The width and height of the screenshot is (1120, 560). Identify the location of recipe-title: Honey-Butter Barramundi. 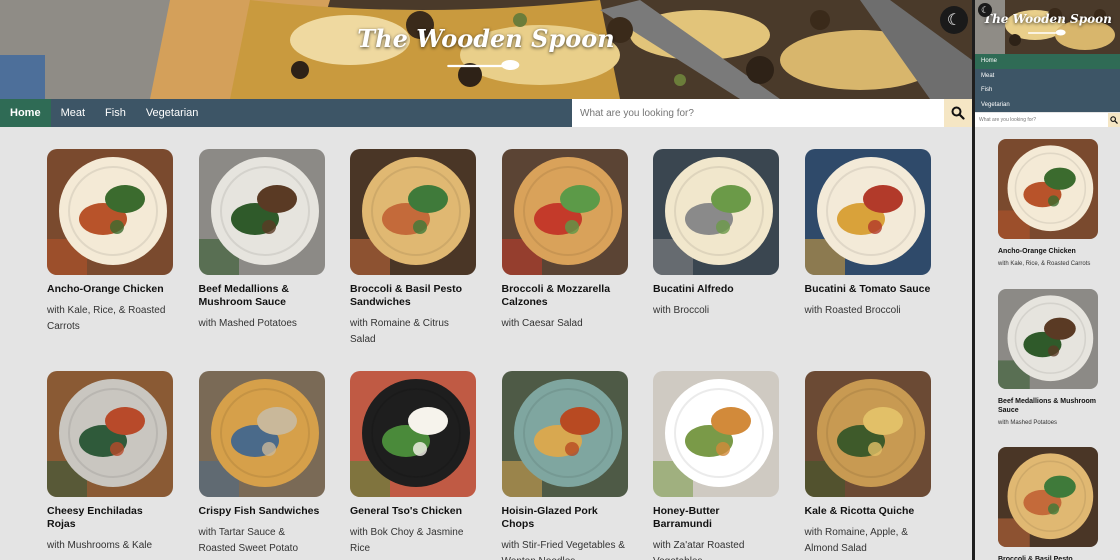
(716, 518).